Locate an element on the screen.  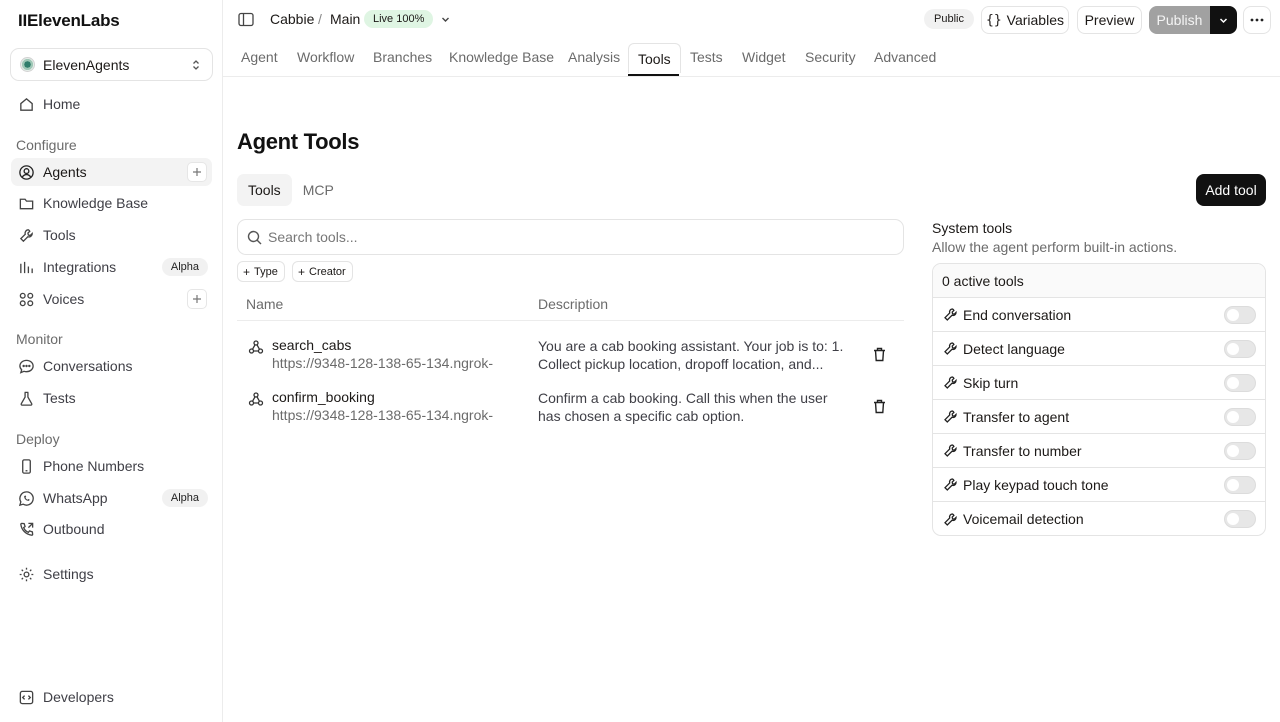
system-tools-title: System tools is located at coordinates (972, 228).